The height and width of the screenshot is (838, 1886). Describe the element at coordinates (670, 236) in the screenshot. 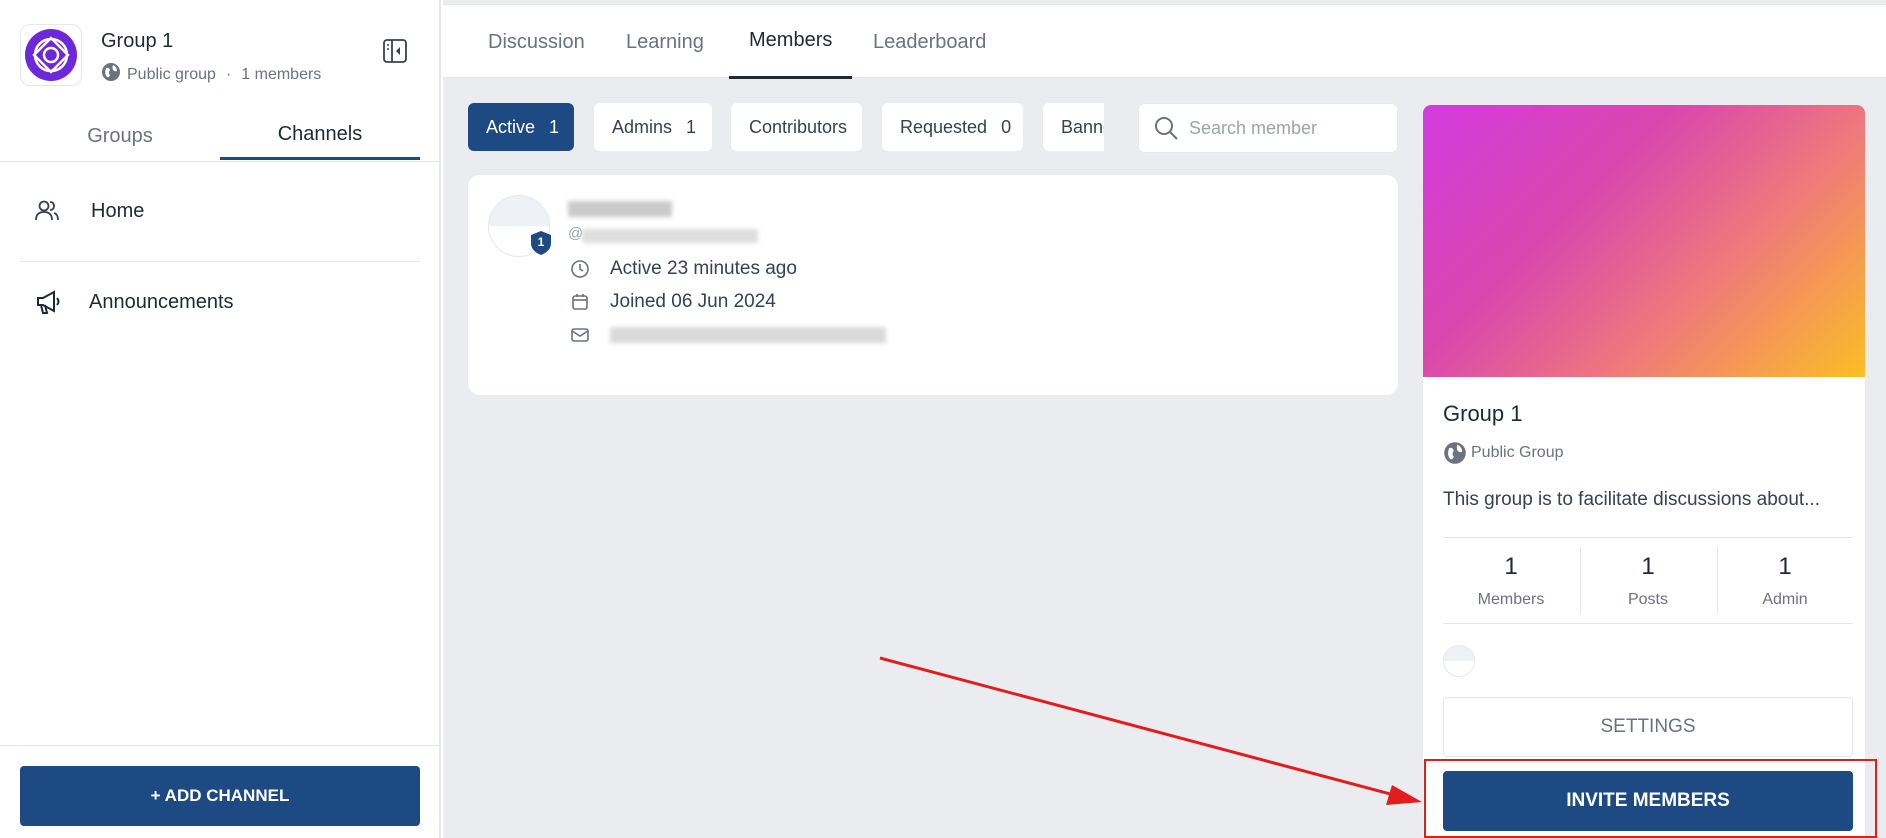

I see `member-handle-redacted` at that location.